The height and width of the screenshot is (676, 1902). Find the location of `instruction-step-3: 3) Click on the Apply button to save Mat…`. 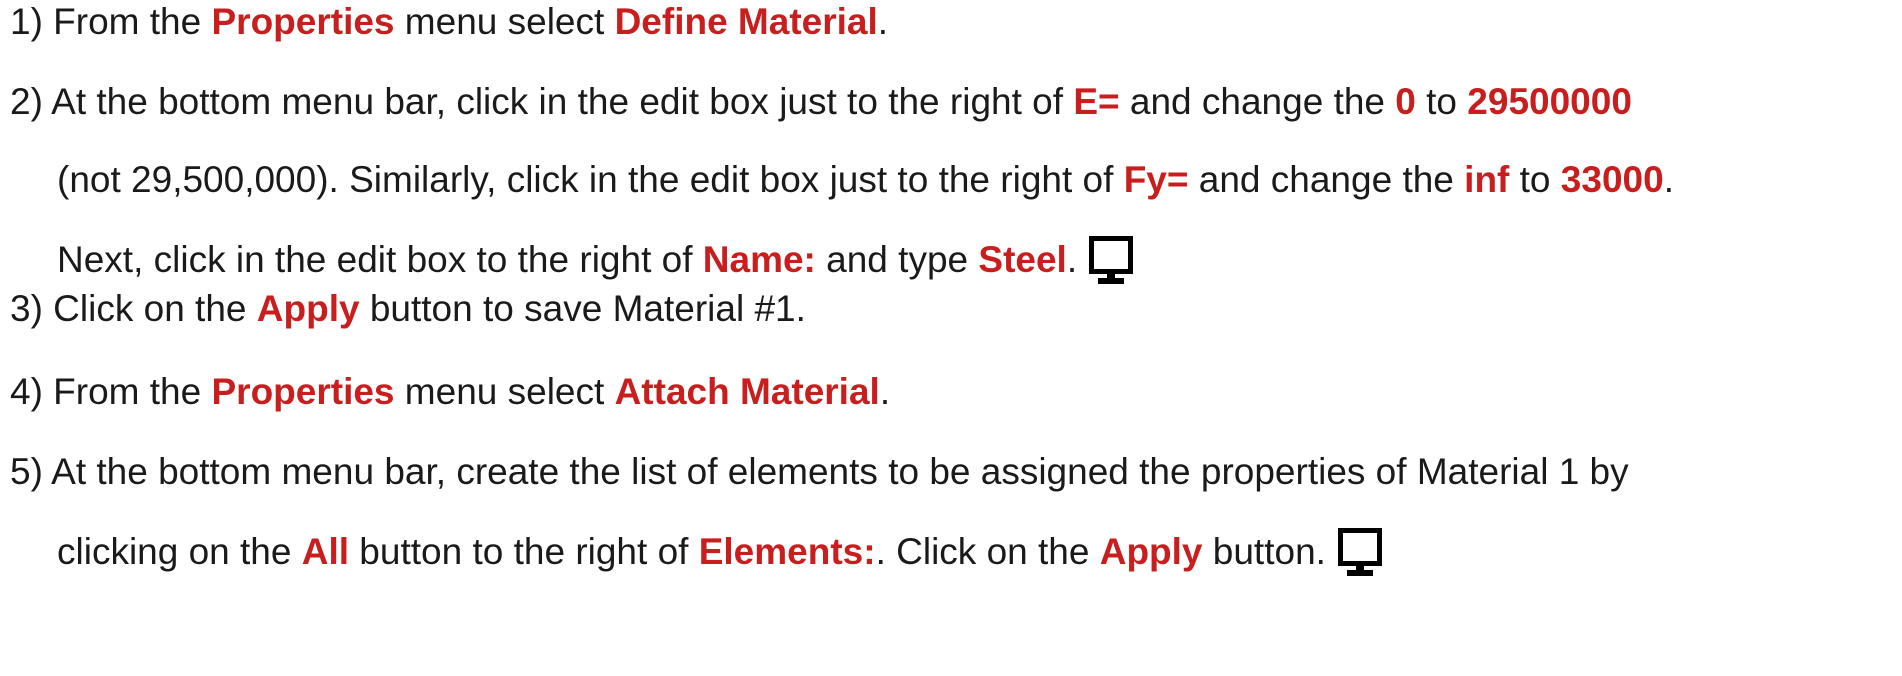

instruction-step-3: 3) Click on the Apply button to save Mat… is located at coordinates (408, 309).